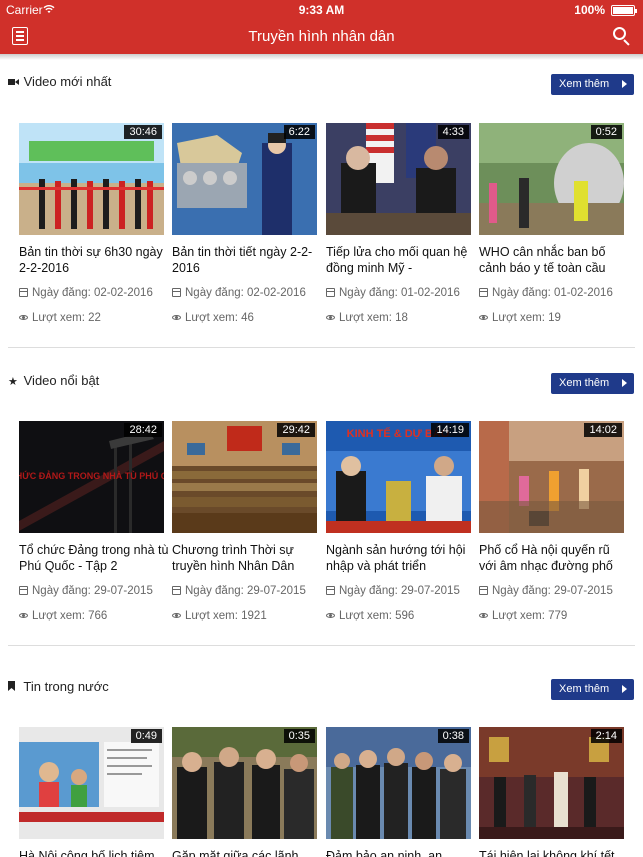  What do you see at coordinates (377, 616) in the screenshot?
I see `view-count-text: Lượt xem: 596` at bounding box center [377, 616].